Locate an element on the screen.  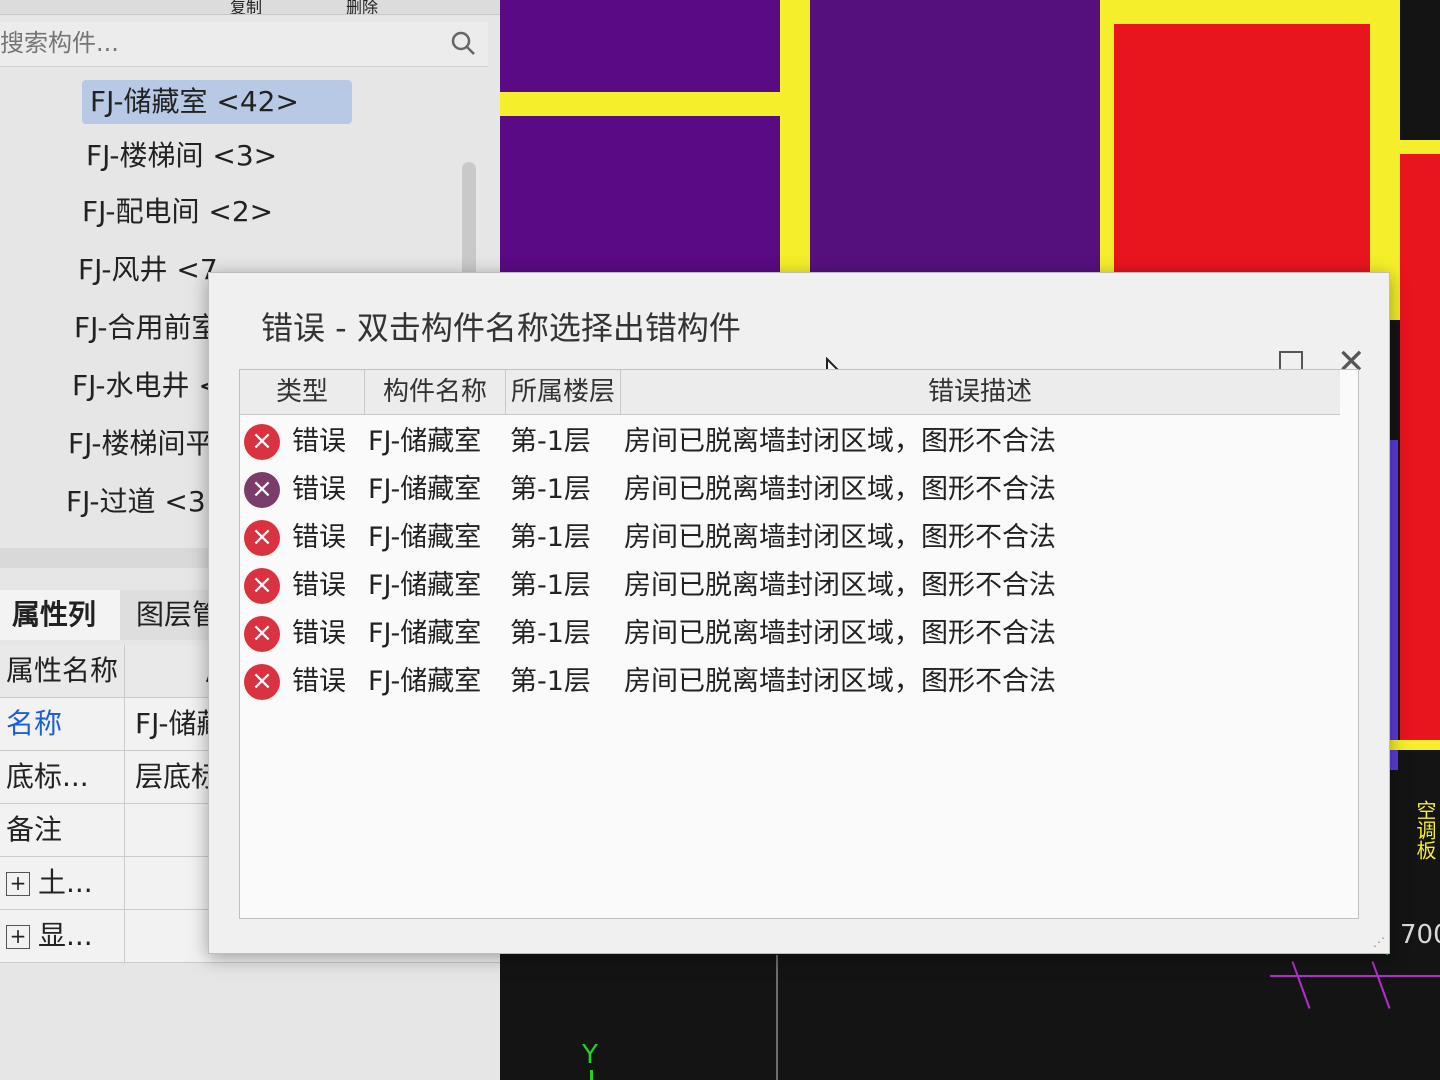
tree-item: FJ-储藏室 <42> is located at coordinates (217, 102).